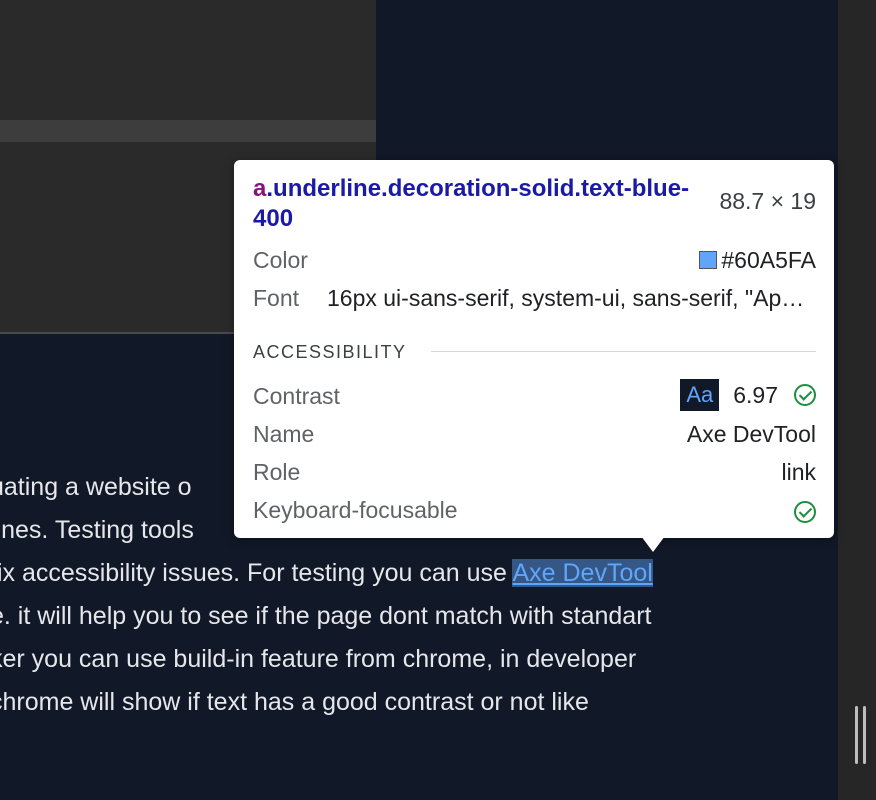  Describe the element at coordinates (188, 60) in the screenshot. I see `dark-card-top` at that location.